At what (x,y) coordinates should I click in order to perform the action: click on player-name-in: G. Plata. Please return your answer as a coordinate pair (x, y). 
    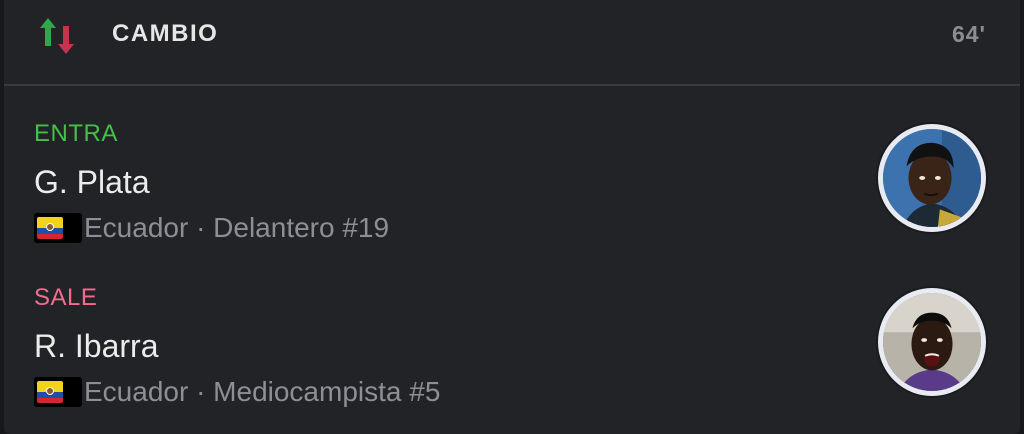
    Looking at the image, I should click on (92, 182).